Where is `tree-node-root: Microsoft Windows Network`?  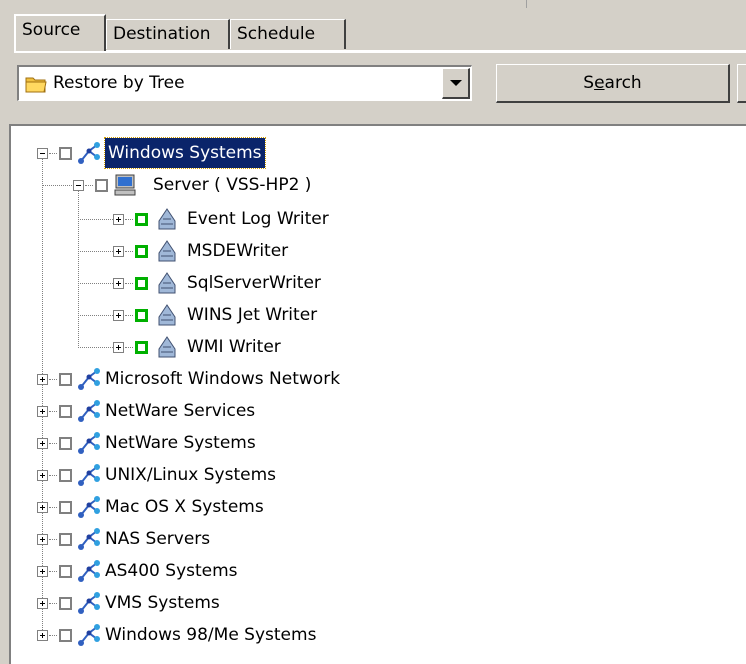
tree-node-root: Microsoft Windows Network is located at coordinates (311, 380).